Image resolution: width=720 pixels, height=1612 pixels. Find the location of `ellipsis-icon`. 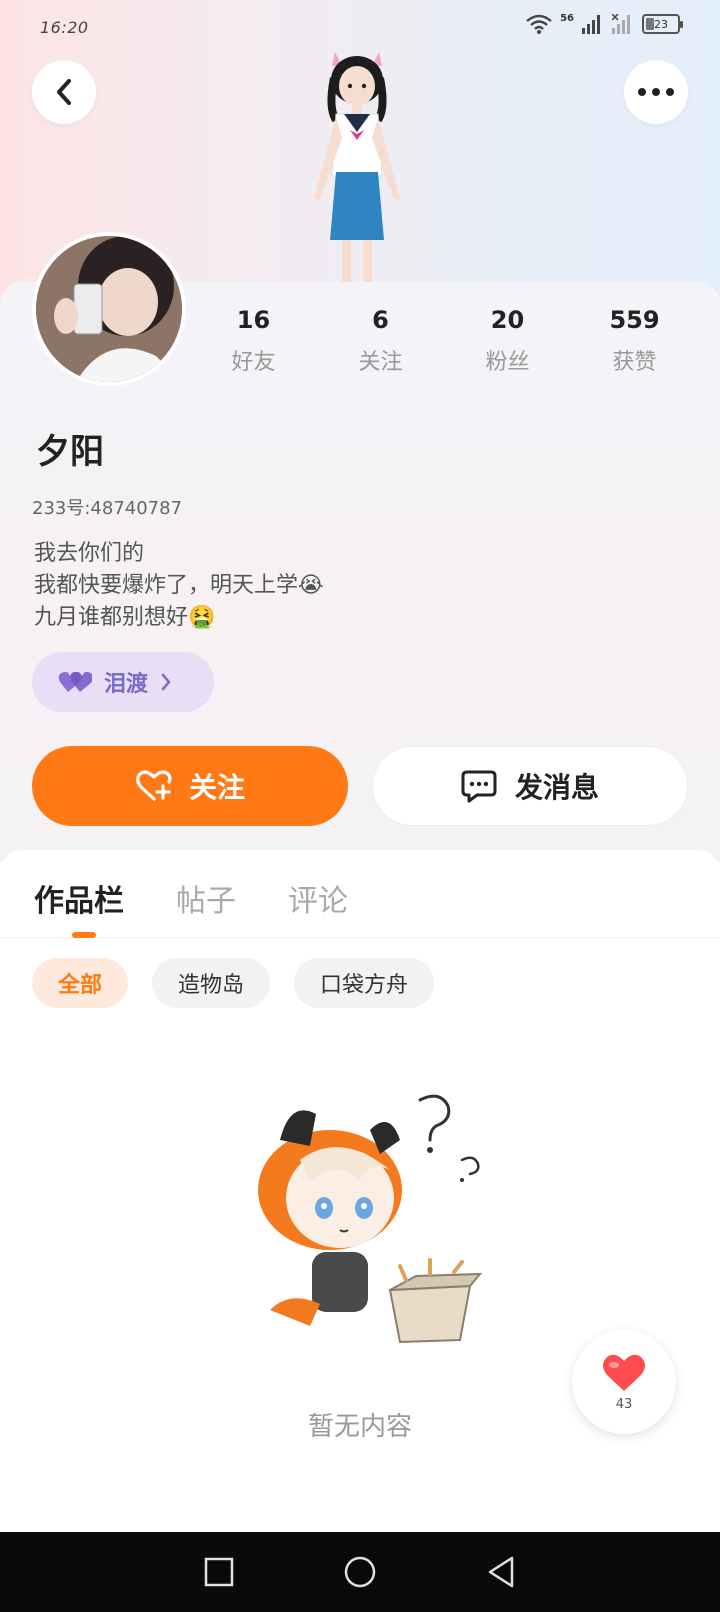

ellipsis-icon is located at coordinates (656, 92).